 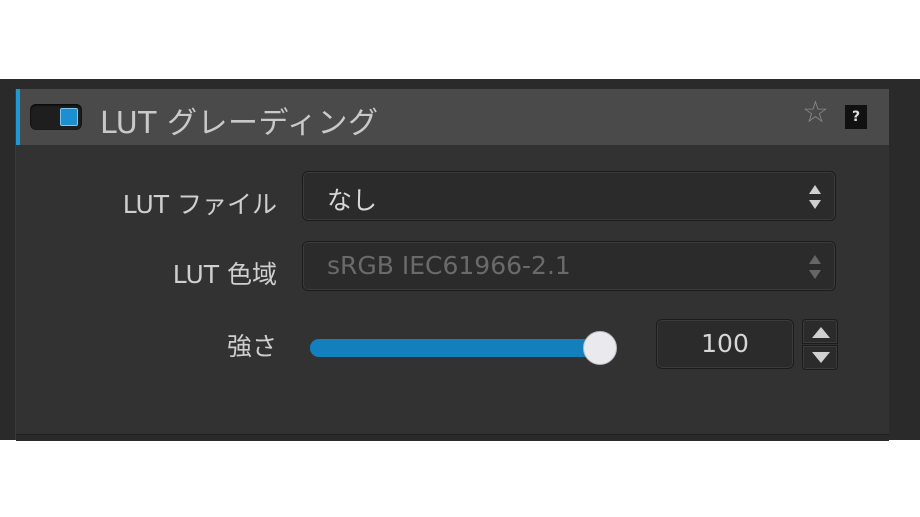 I want to click on lut-file-select: なし, so click(x=569, y=196).